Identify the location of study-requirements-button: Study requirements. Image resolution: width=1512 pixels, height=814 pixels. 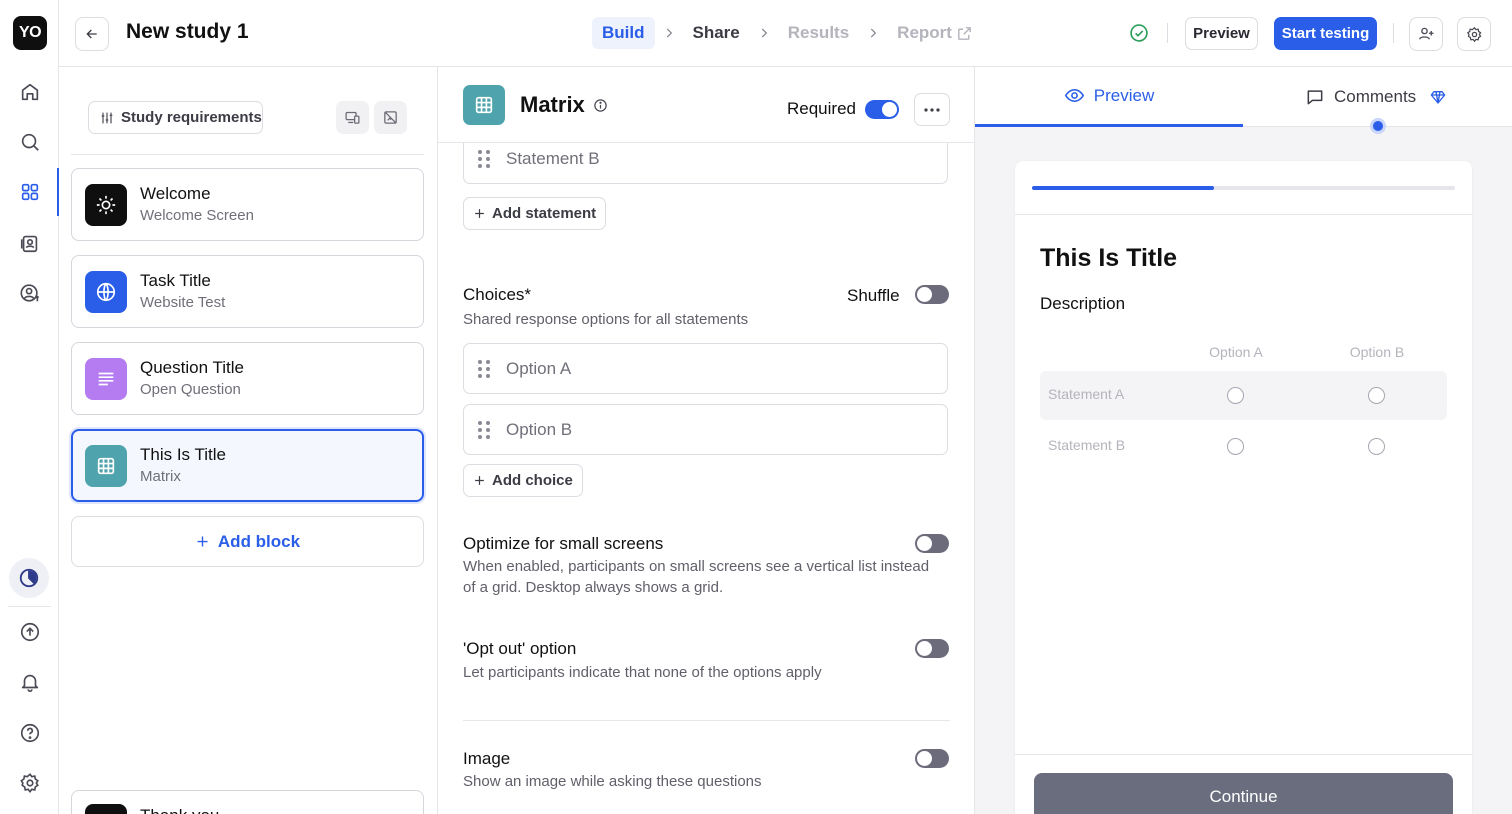
(175, 117).